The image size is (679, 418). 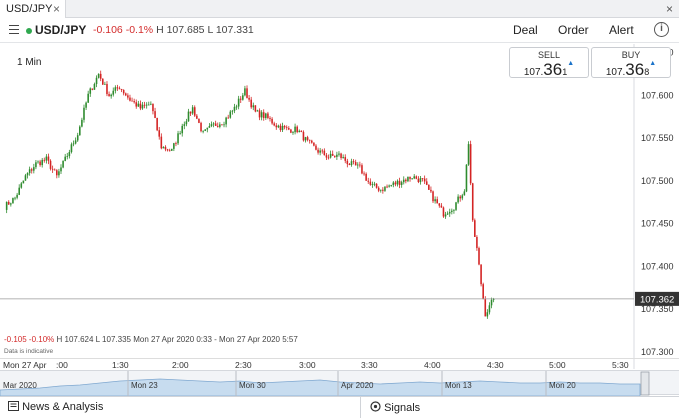 I want to click on signals-tab: Signals, so click(x=395, y=407).